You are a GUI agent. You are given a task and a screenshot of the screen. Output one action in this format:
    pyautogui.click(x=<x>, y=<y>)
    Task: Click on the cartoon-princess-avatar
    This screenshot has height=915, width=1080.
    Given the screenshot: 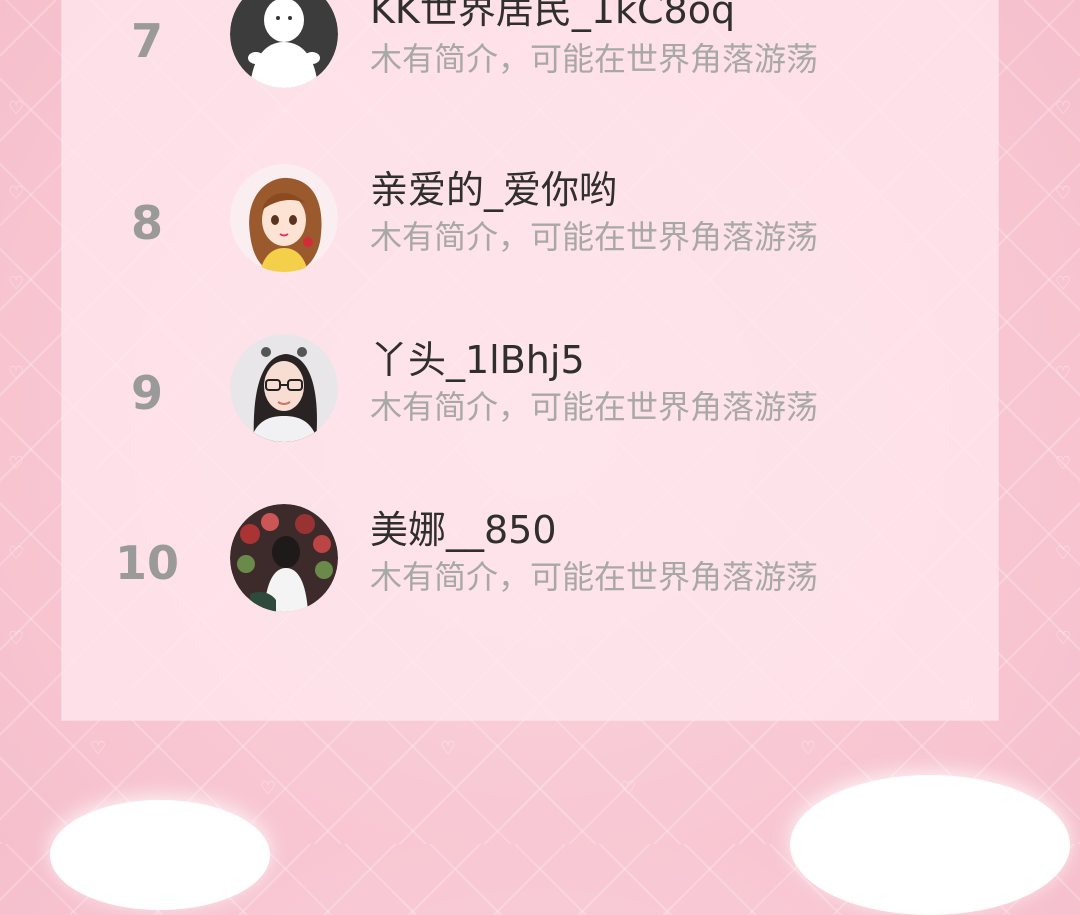 What is the action you would take?
    pyautogui.click(x=284, y=218)
    